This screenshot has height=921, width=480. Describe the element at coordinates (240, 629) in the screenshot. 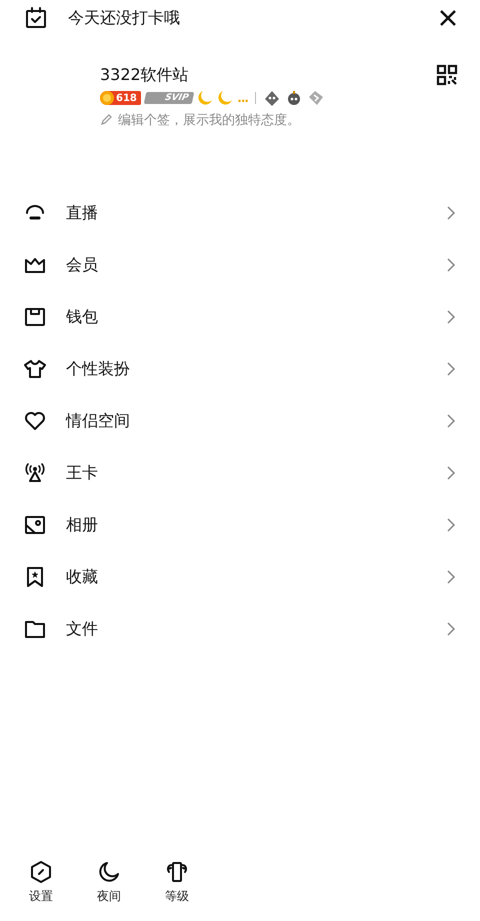

I see `menu-item: 文件` at that location.